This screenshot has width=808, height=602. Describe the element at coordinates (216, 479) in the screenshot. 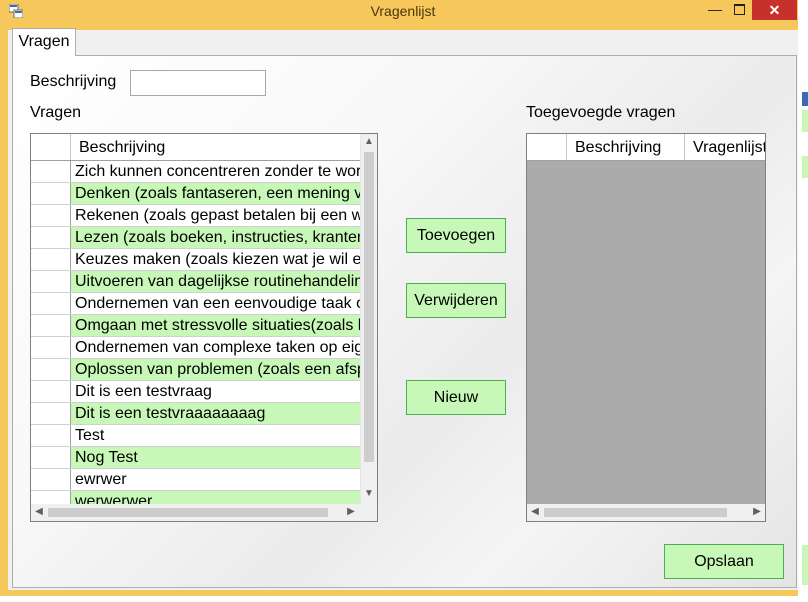

I see `cell-beschrijving: ewrwer` at that location.